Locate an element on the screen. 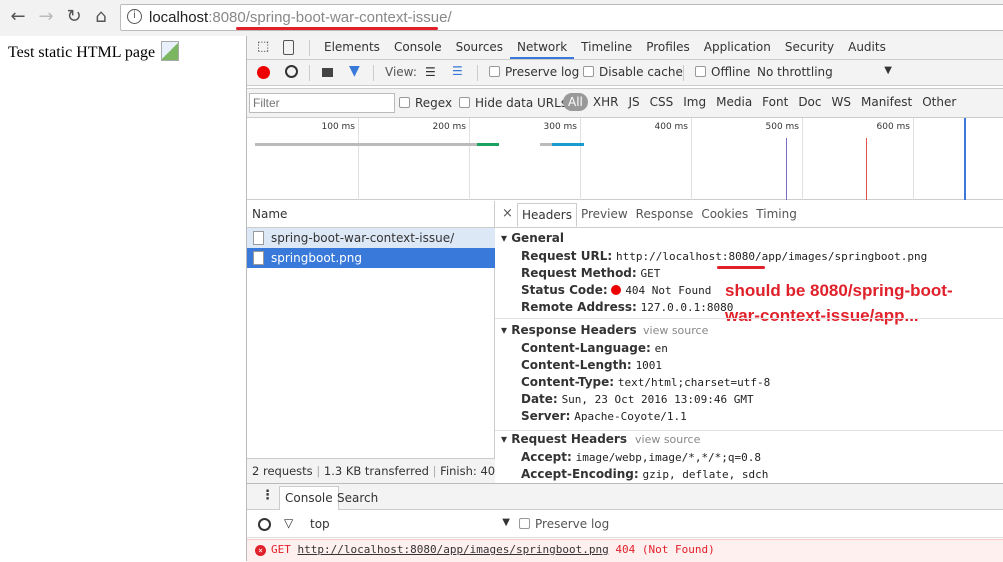 The height and width of the screenshot is (562, 1003). tab-sources: Sources is located at coordinates (479, 48).